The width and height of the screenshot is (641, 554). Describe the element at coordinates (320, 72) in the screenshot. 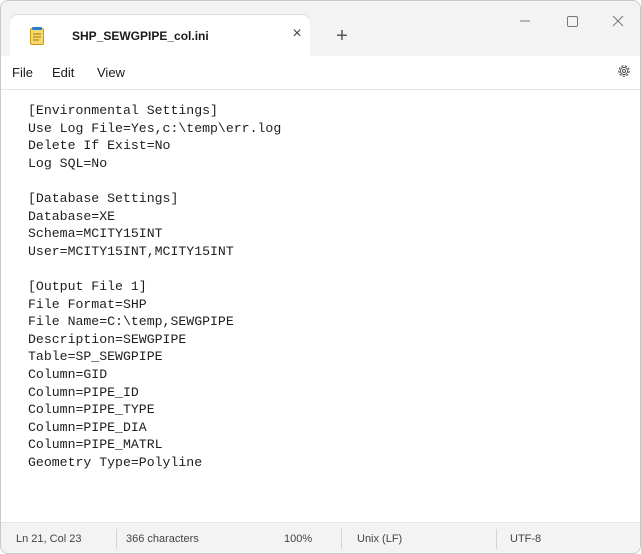

I see `menu-bar: File Edit View` at that location.